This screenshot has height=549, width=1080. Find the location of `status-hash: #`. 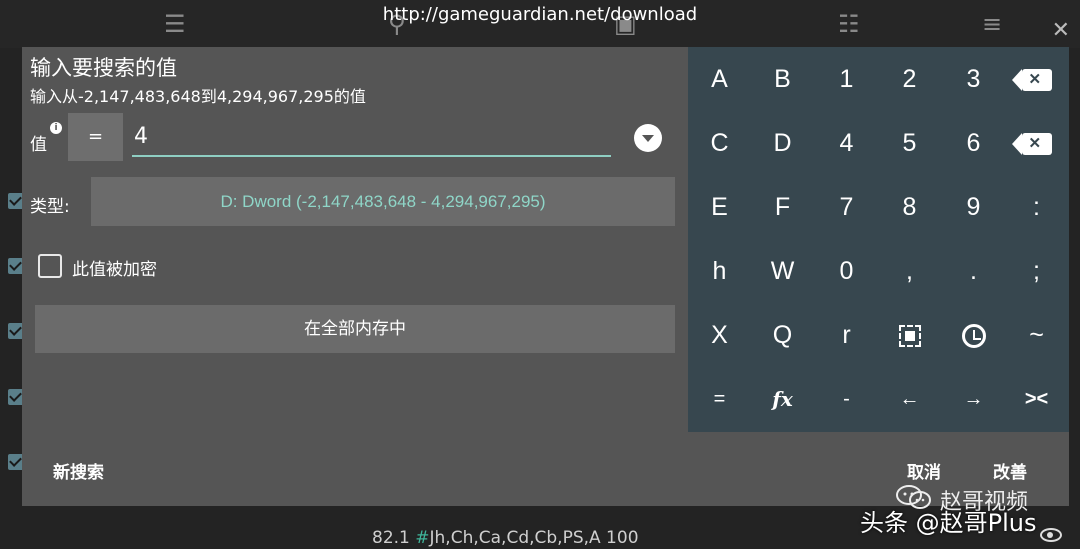

status-hash: # is located at coordinates (422, 538).